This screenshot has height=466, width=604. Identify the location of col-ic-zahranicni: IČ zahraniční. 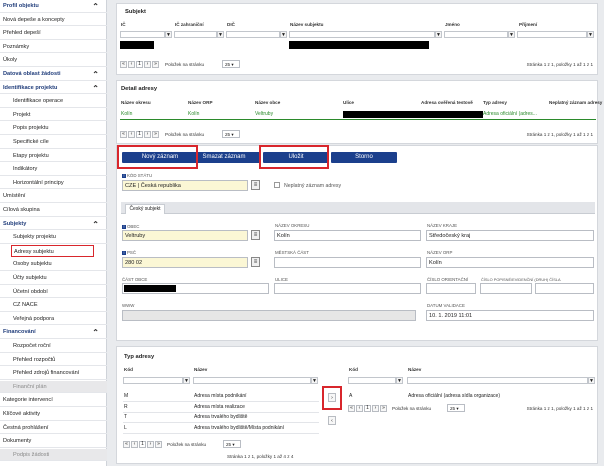
(189, 25).